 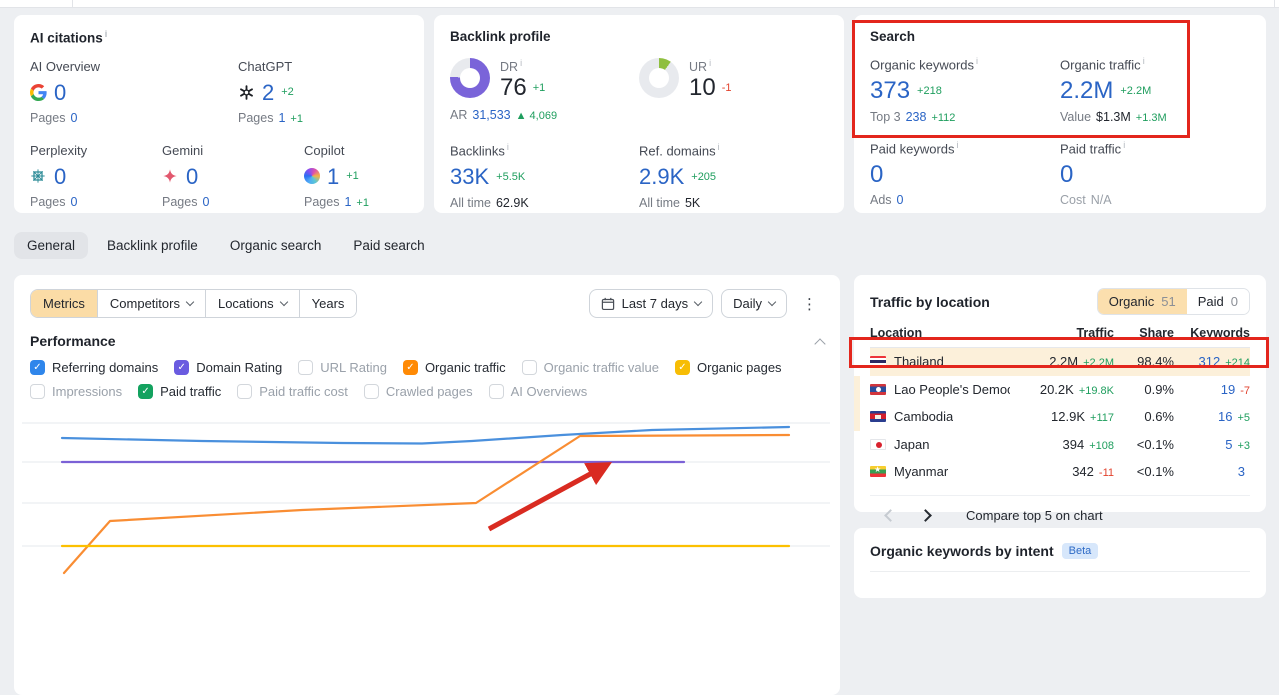 I want to click on backlinks-value: 33K, so click(x=469, y=176).